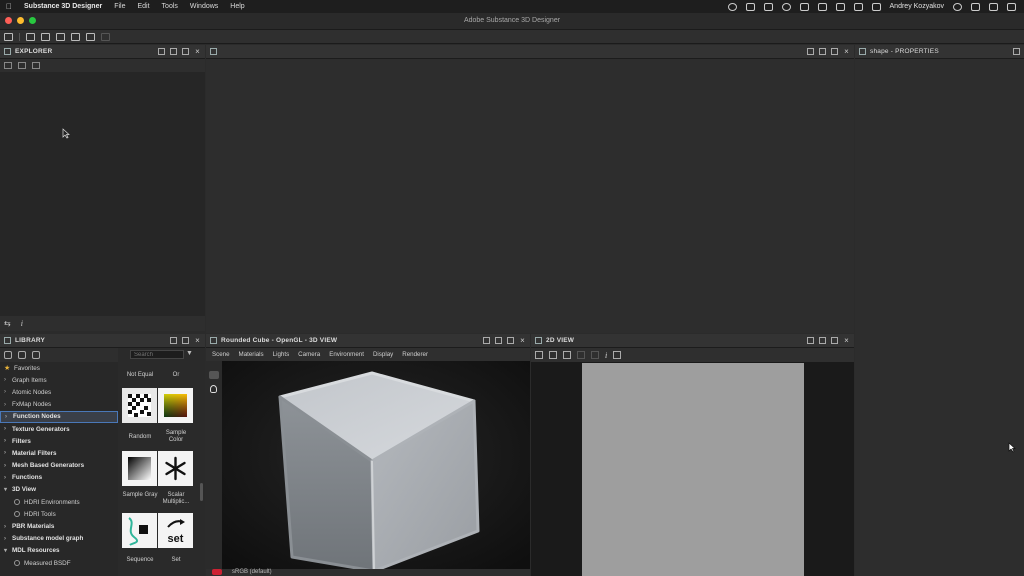  Describe the element at coordinates (63, 6) in the screenshot. I see `app-menu: Substance 3D Designer` at that location.